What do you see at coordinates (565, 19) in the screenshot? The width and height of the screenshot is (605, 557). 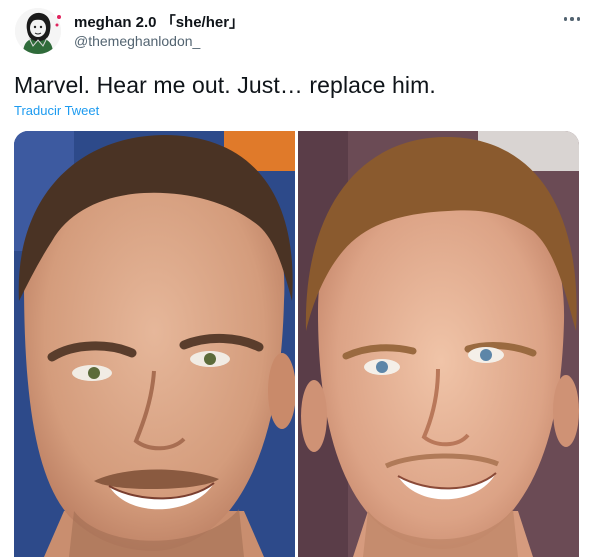 I see `more-horizontal-icon` at bounding box center [565, 19].